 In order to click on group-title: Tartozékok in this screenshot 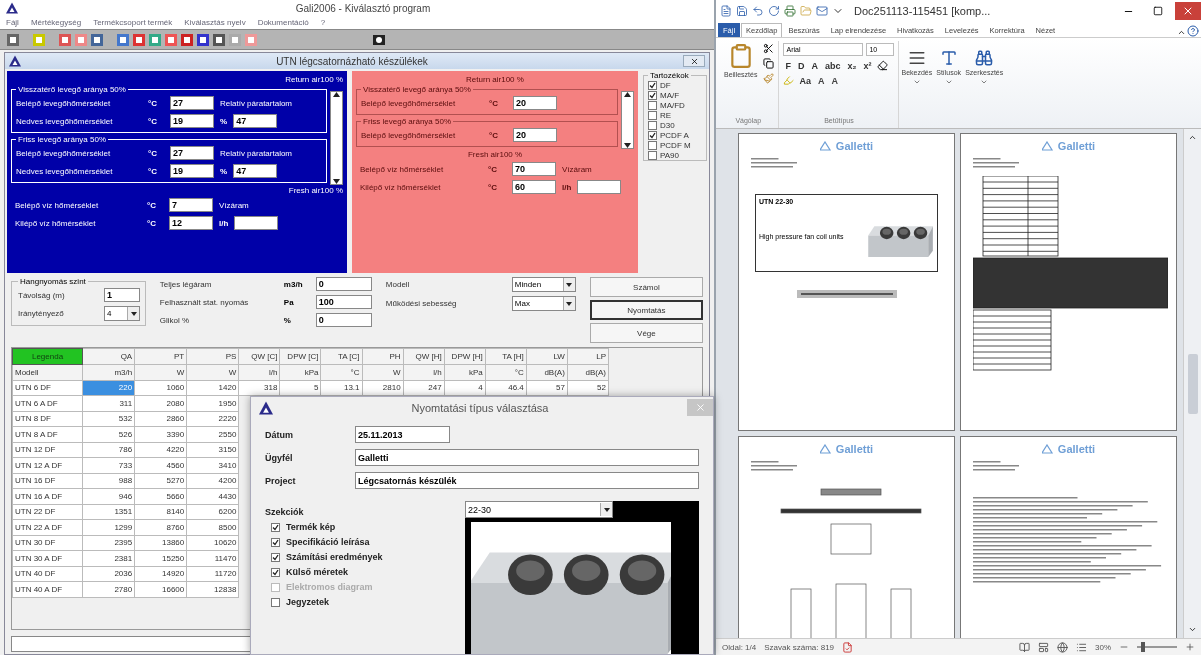, I will do `click(669, 75)`.